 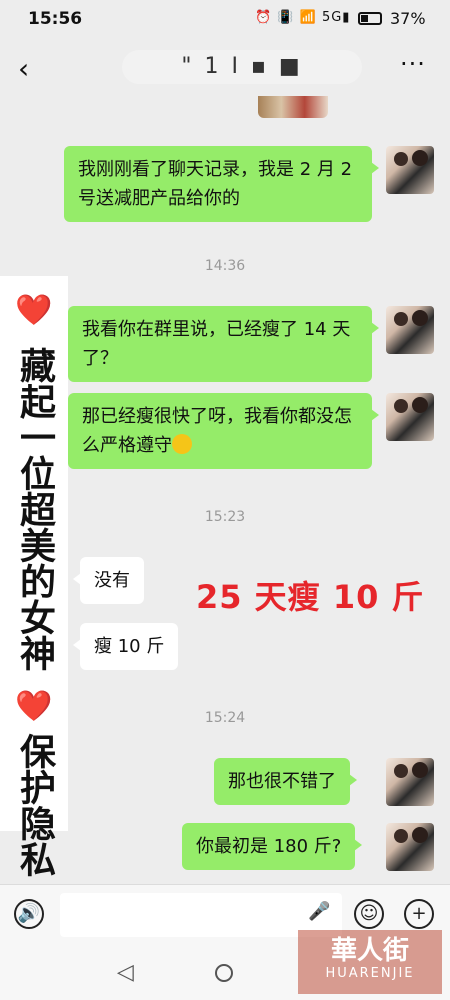 What do you see at coordinates (125, 972) in the screenshot?
I see `back-triangle-icon: ◁` at bounding box center [125, 972].